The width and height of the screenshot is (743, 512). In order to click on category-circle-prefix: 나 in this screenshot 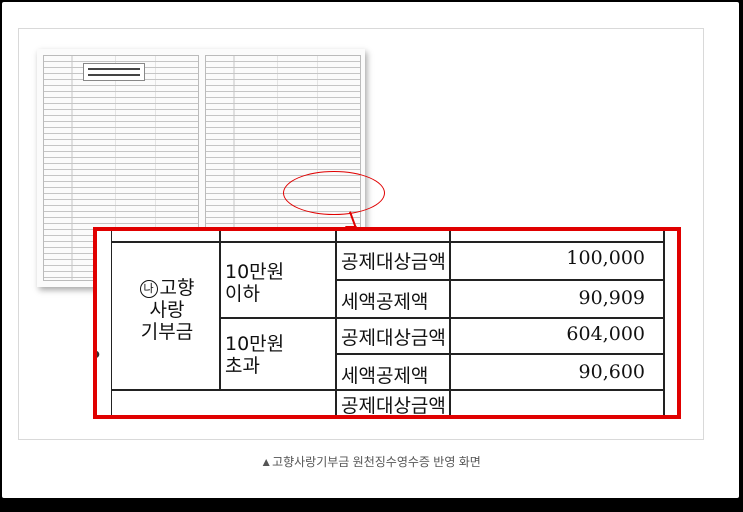, I will do `click(148, 289)`.